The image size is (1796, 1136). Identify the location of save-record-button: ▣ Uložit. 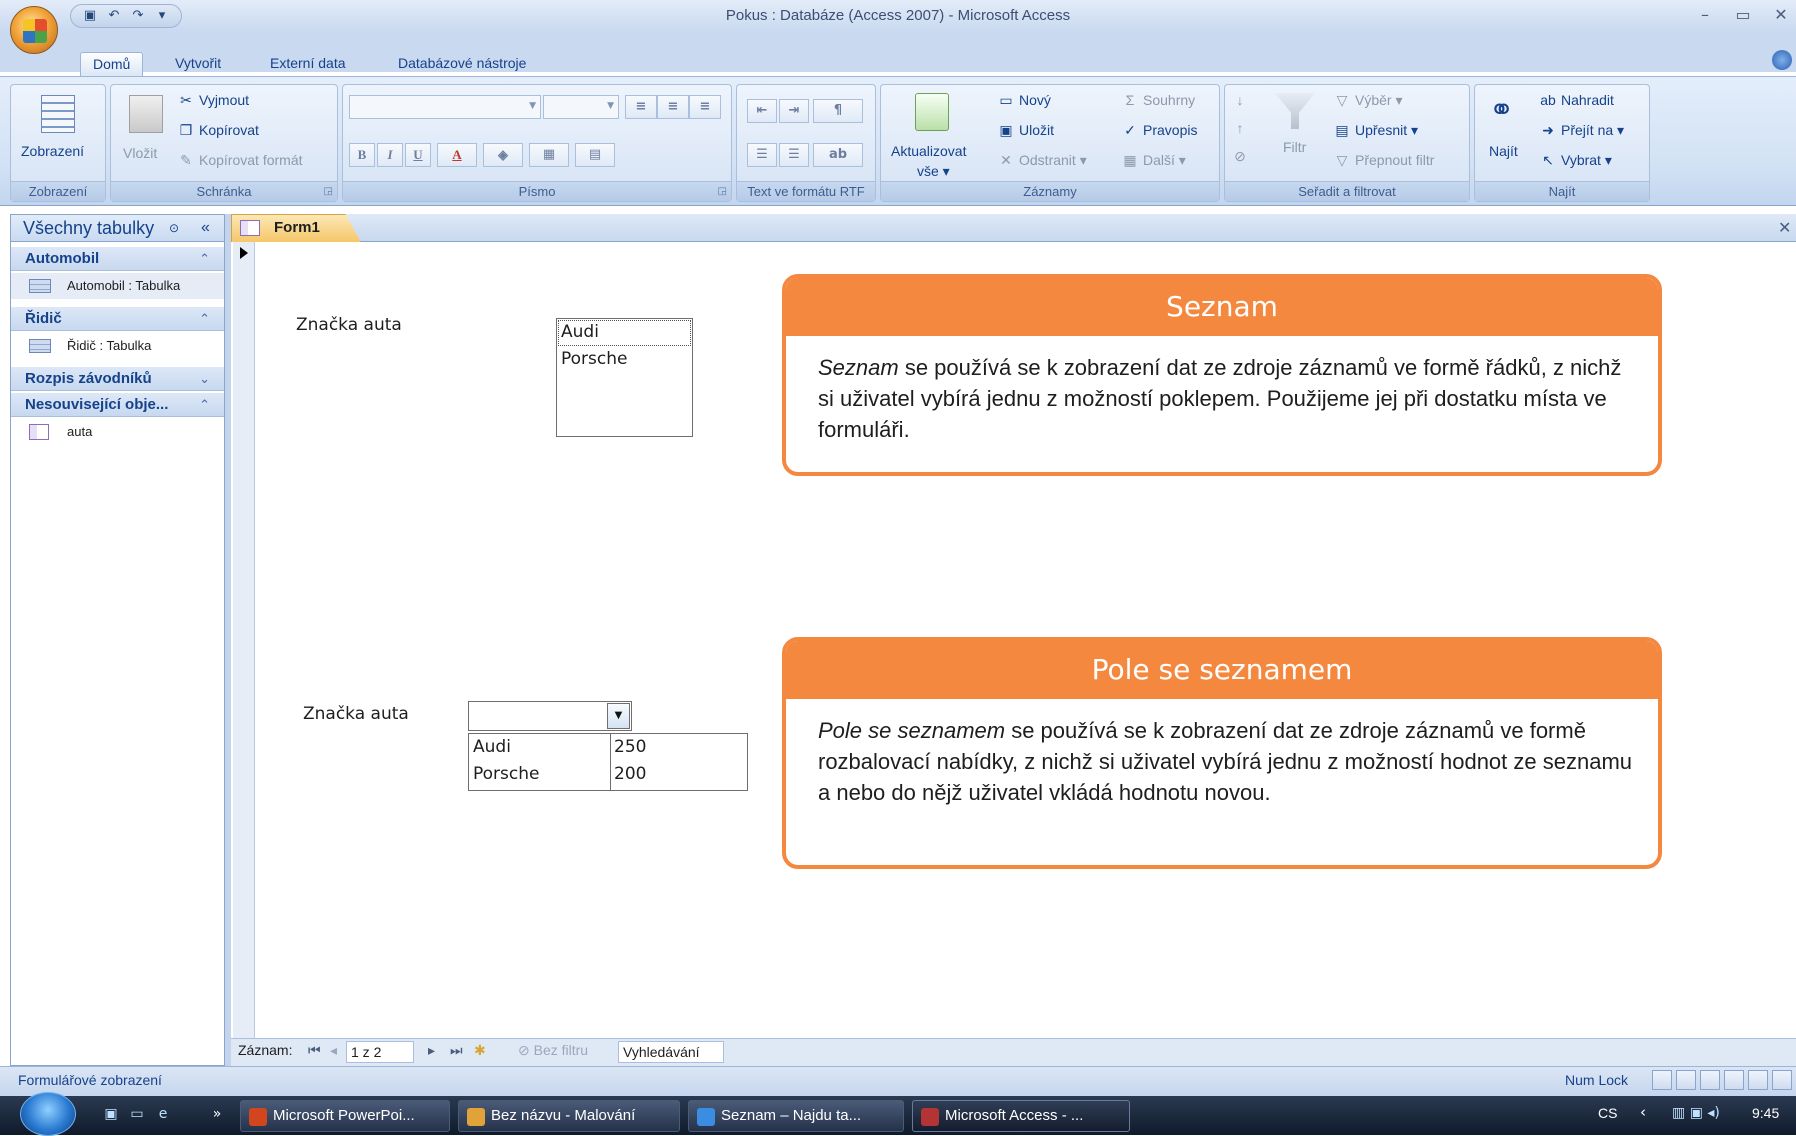
(1025, 130).